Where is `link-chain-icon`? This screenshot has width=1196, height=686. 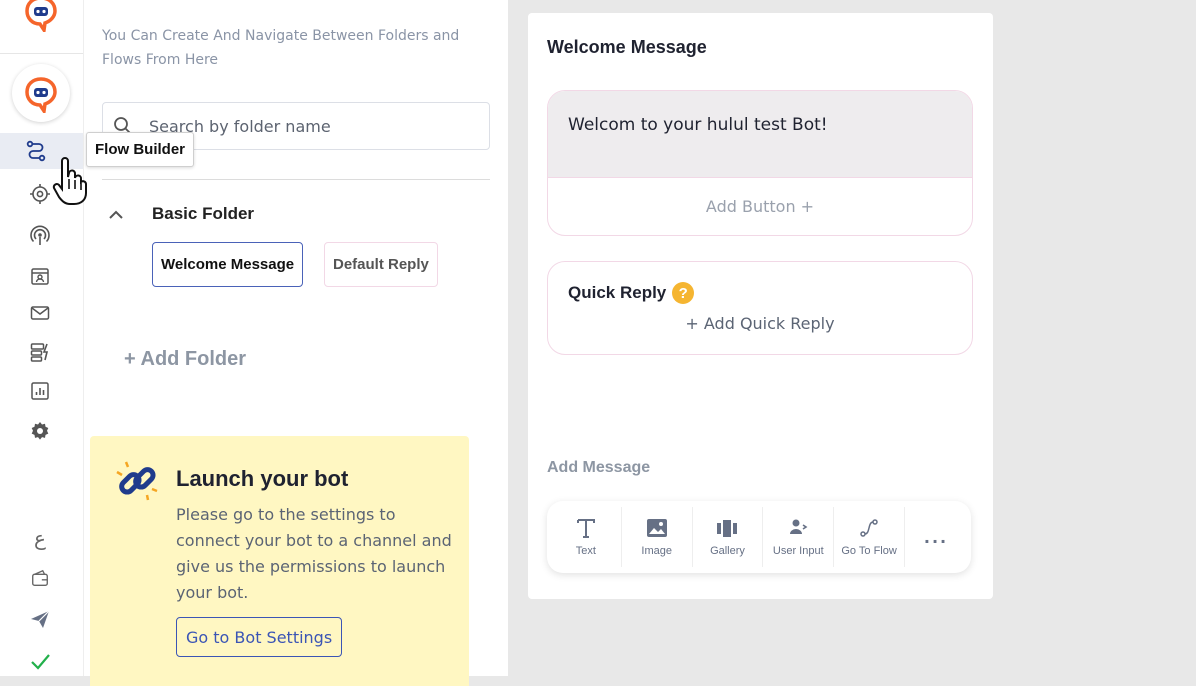 link-chain-icon is located at coordinates (137, 481).